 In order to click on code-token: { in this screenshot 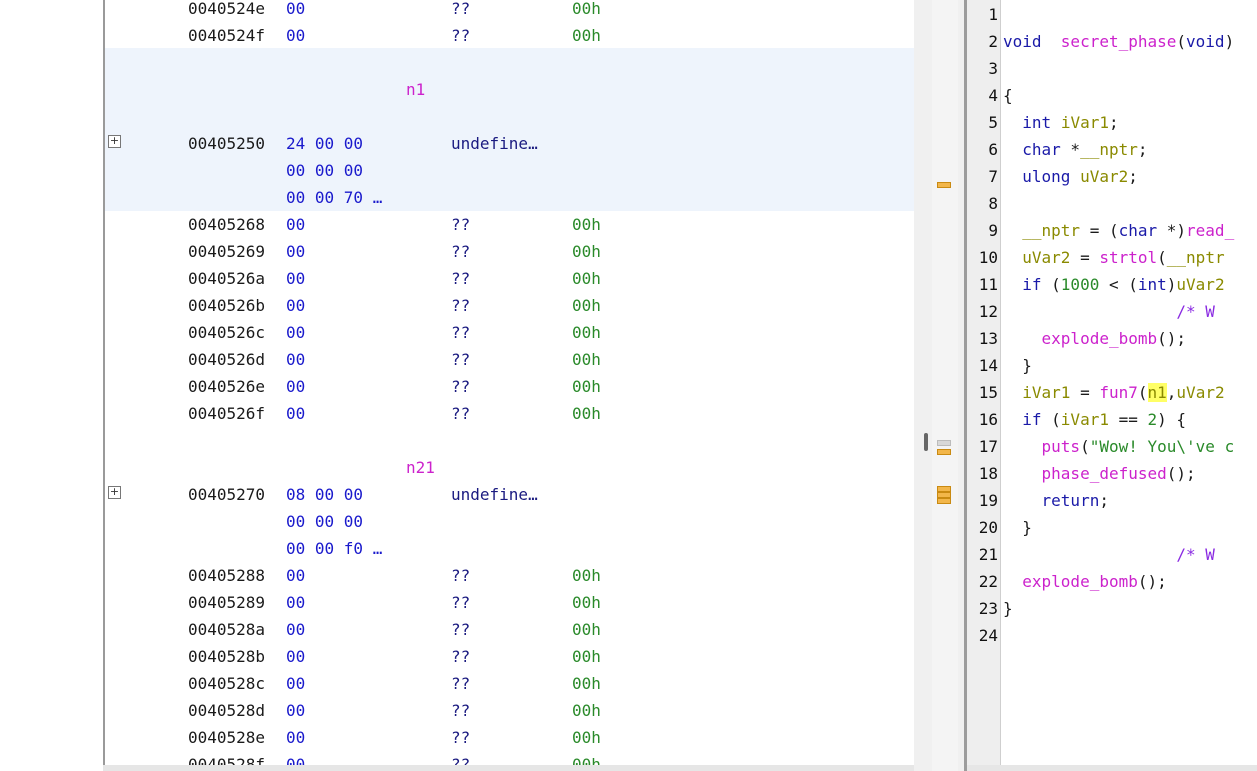, I will do `click(1008, 95)`.